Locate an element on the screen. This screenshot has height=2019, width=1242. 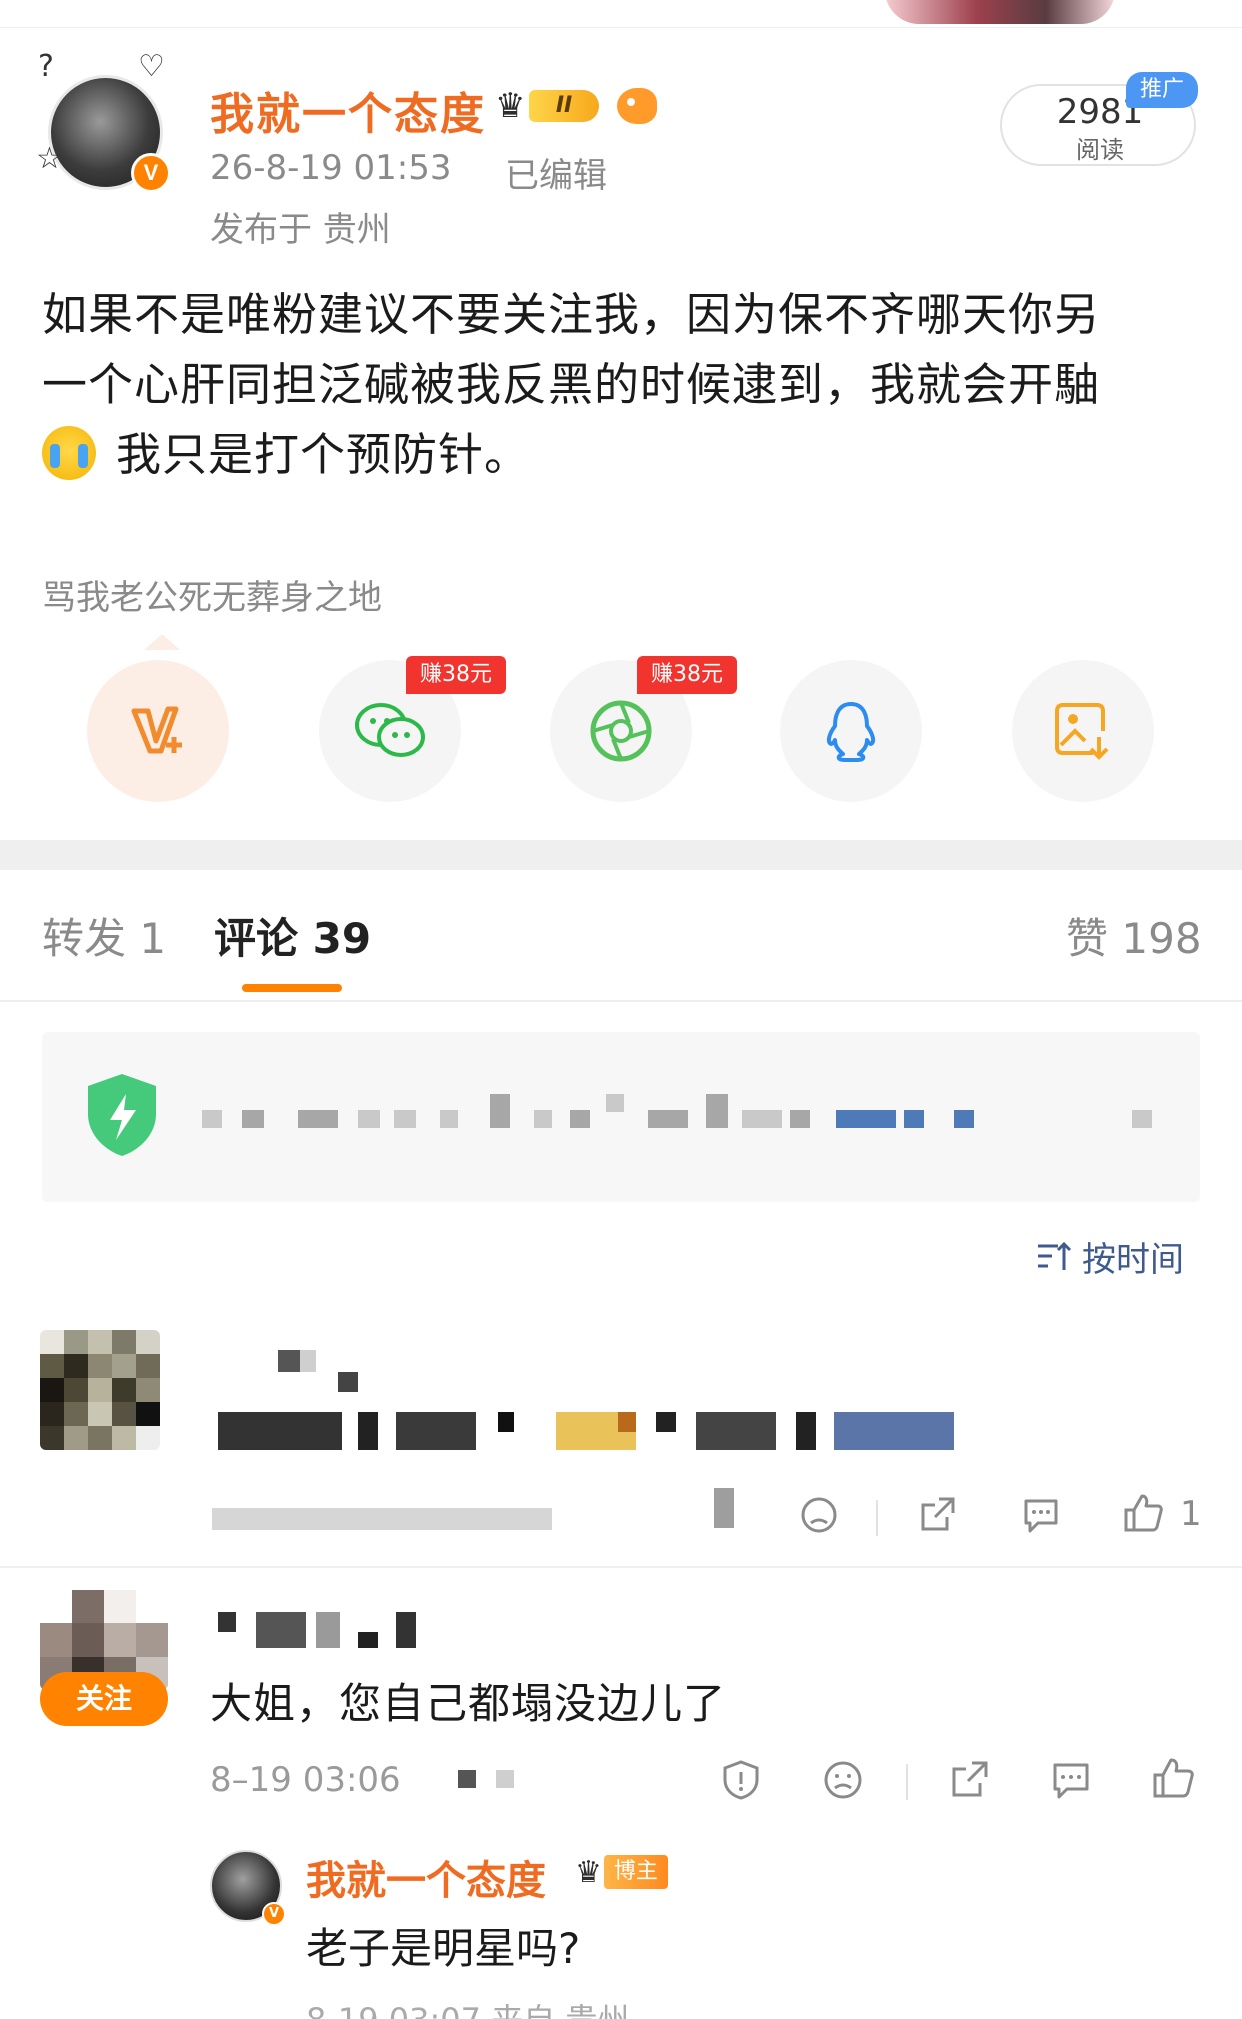
sort-label: 按时间 is located at coordinates (1133, 1260).